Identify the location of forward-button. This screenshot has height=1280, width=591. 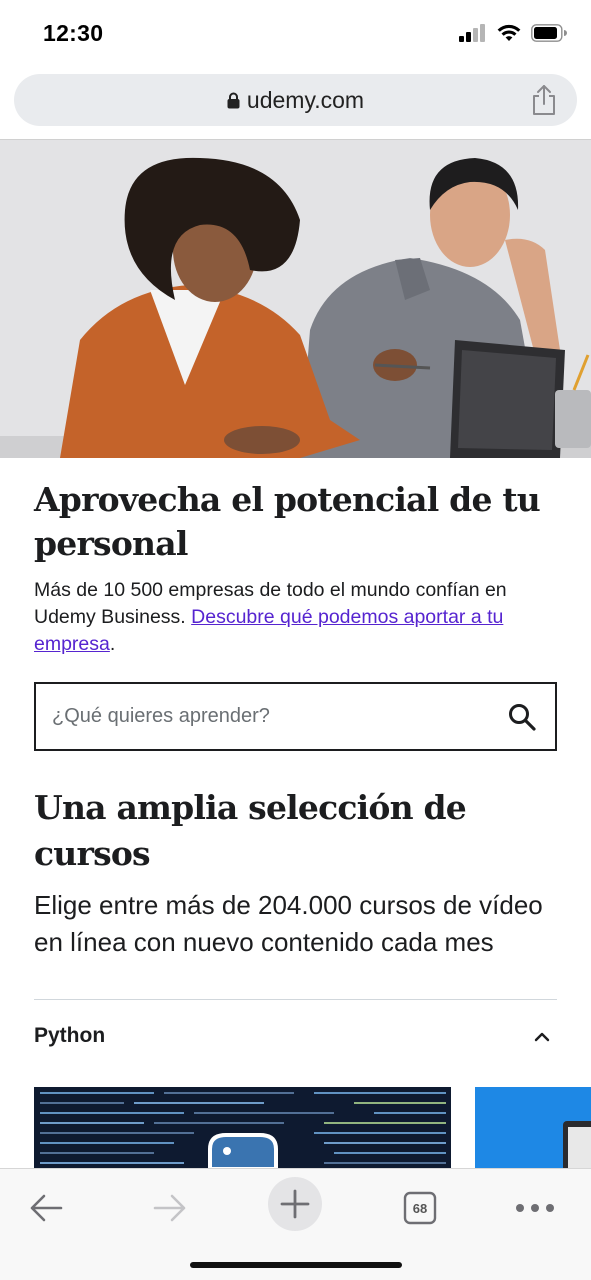
(170, 1208).